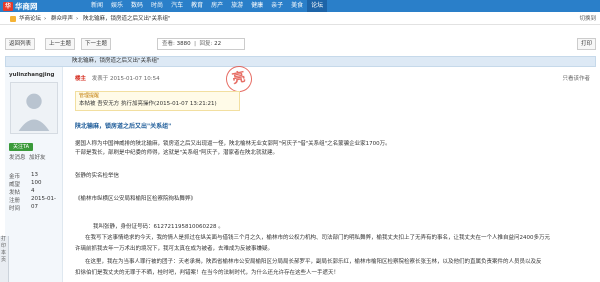 This screenshot has width=600, height=282. I want to click on avatar, so click(34, 108).